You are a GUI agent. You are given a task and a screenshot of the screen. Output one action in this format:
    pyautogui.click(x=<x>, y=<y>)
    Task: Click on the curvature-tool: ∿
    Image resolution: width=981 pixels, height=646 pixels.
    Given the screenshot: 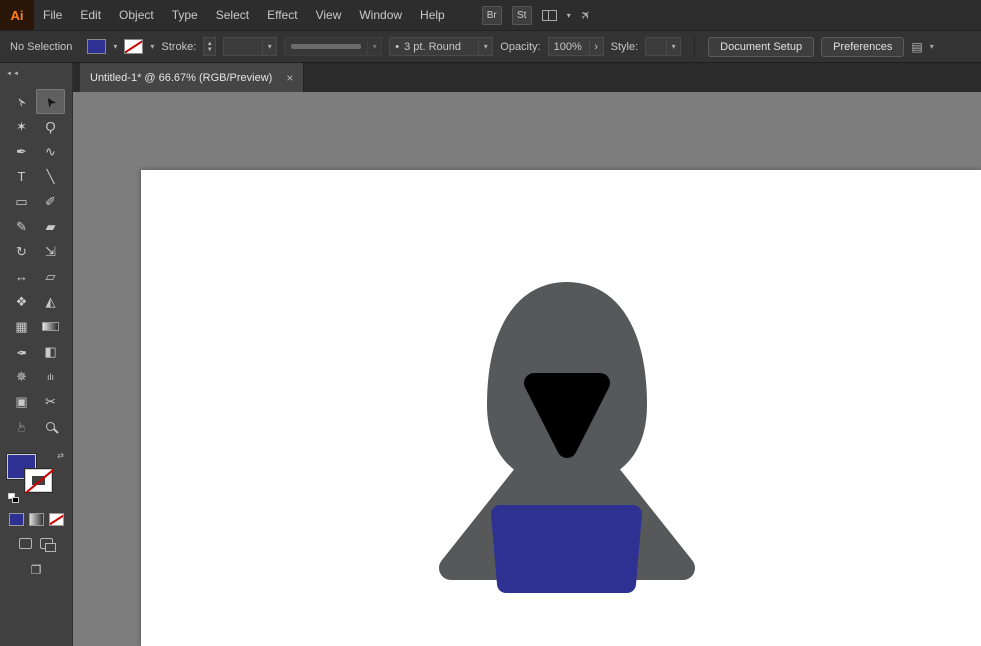 What is the action you would take?
    pyautogui.click(x=50, y=151)
    